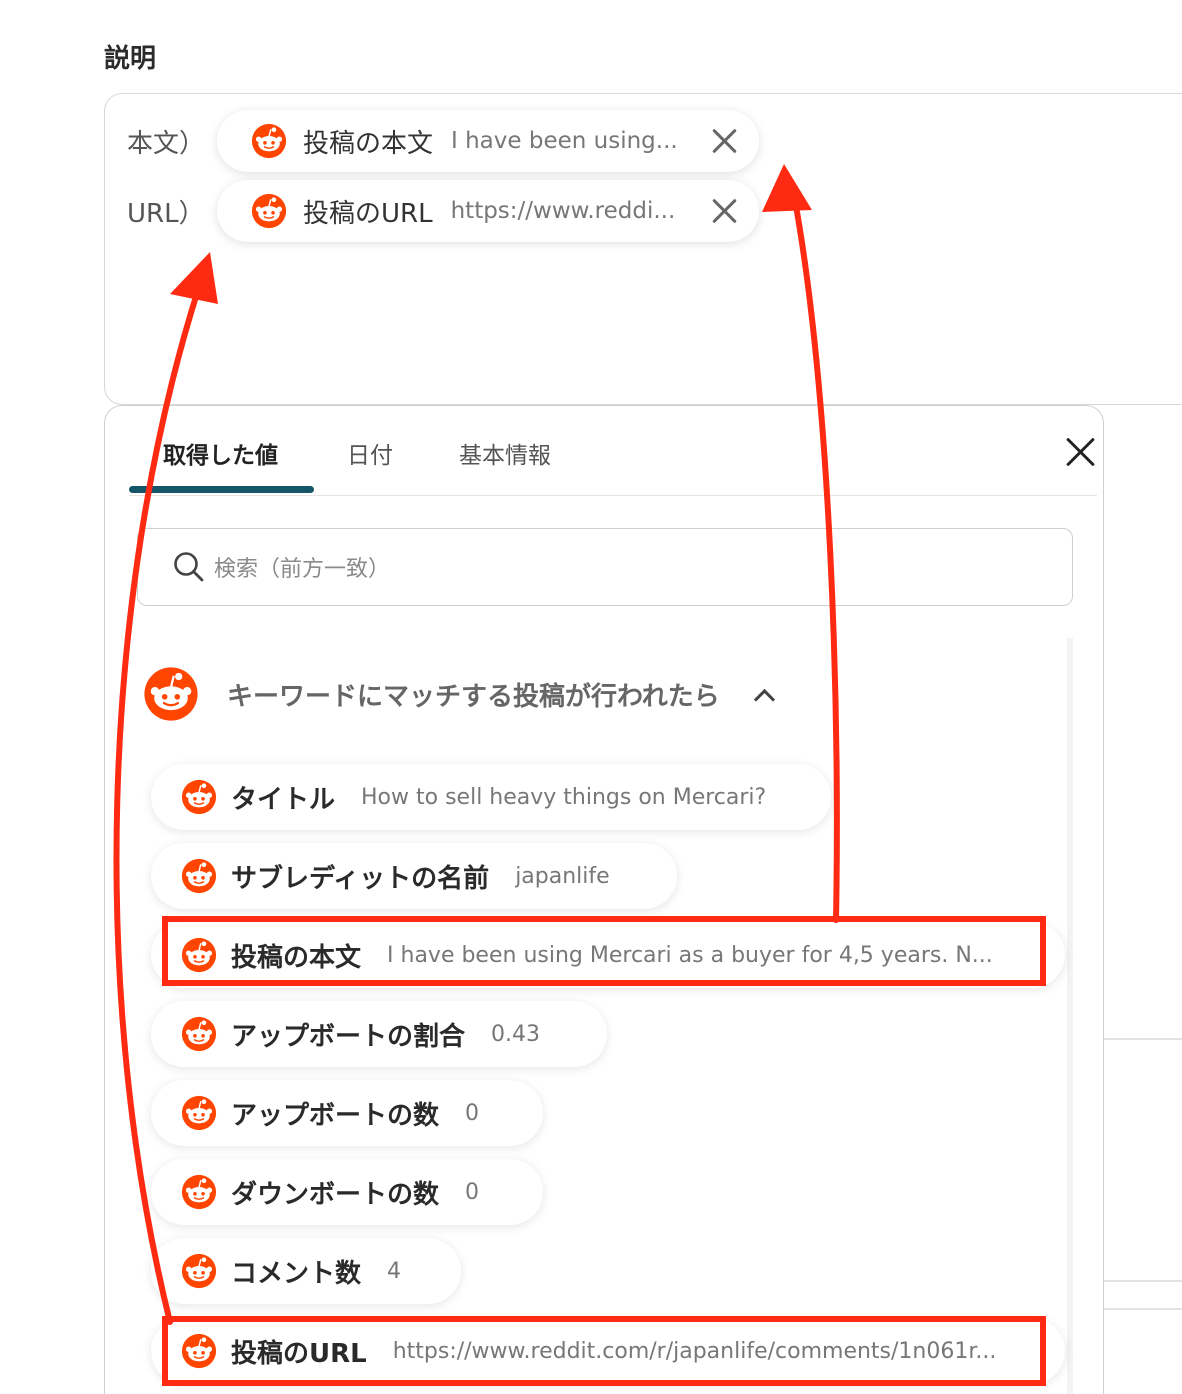 The width and height of the screenshot is (1182, 1394). I want to click on search-placeholder: 検索（前方一致）, so click(302, 569).